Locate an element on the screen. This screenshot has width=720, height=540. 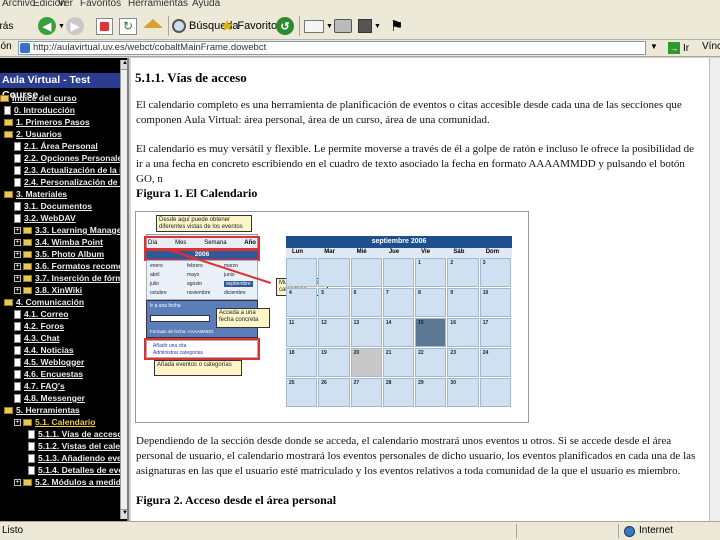
sidebar-item: +3.8. XinWiki is located at coordinates (48, 290).